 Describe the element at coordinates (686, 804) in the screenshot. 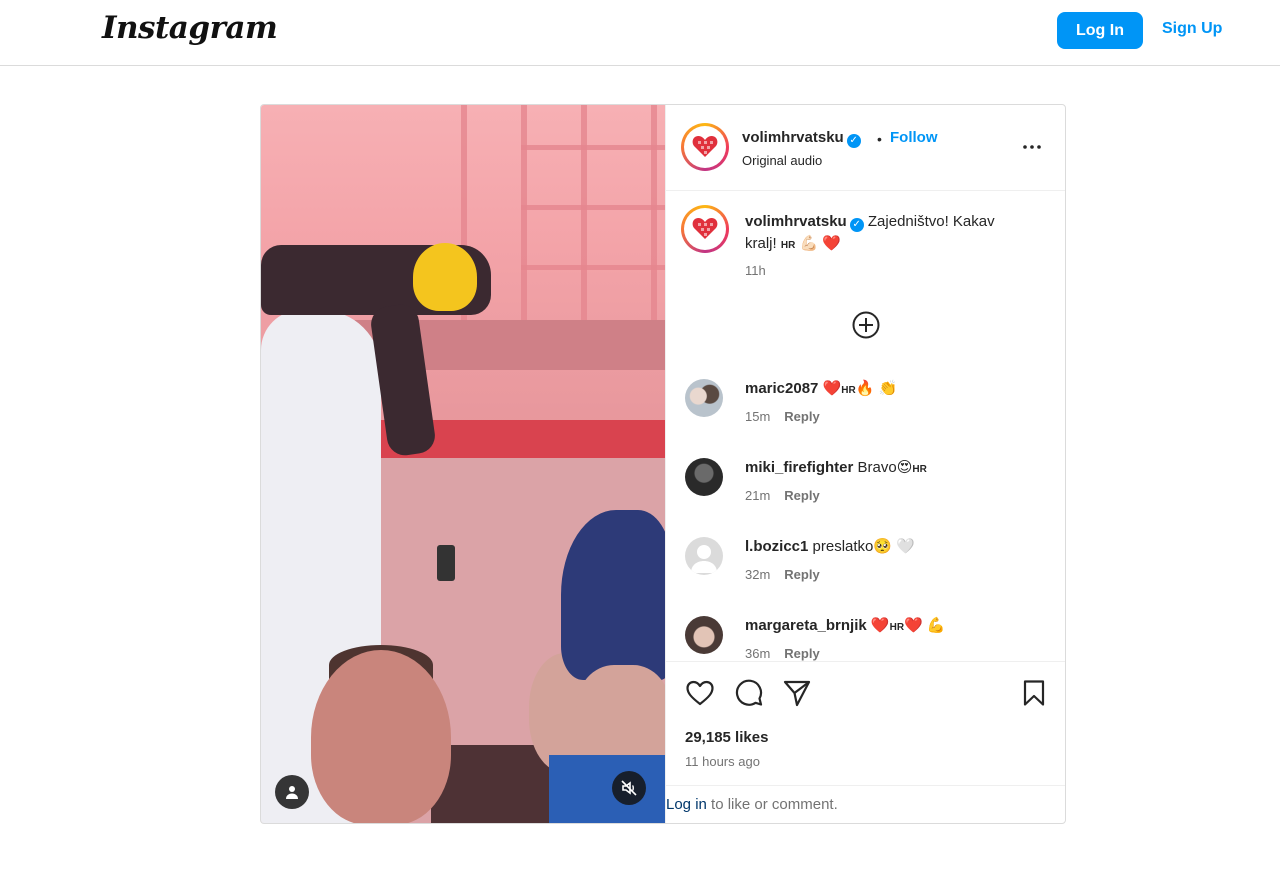

I see `login-link: Log in` at that location.